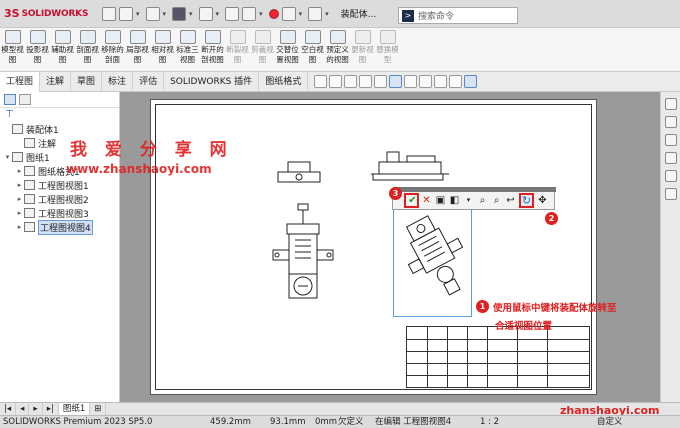 The width and height of the screenshot is (680, 428). Describe the element at coordinates (179, 13) in the screenshot. I see `save-icon` at that location.